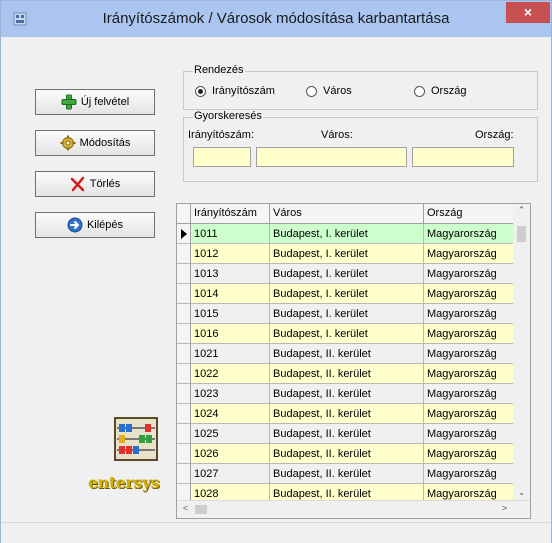 Image resolution: width=552 pixels, height=543 pixels. I want to click on new-record-label: Új felvétel, so click(105, 102).